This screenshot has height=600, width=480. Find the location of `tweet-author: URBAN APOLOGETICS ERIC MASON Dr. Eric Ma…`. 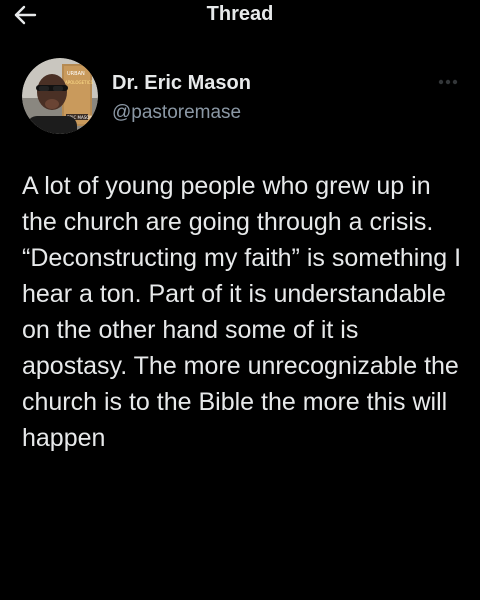

tweet-author: URBAN APOLOGETICS ERIC MASON Dr. Eric Ma… is located at coordinates (242, 98).